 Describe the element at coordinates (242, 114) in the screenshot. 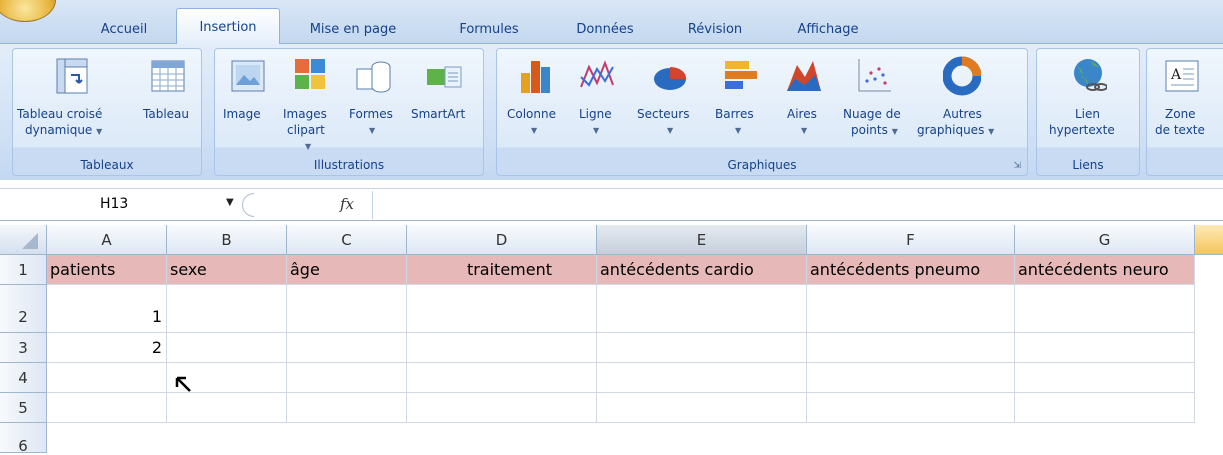

I see `image-label: Image` at that location.